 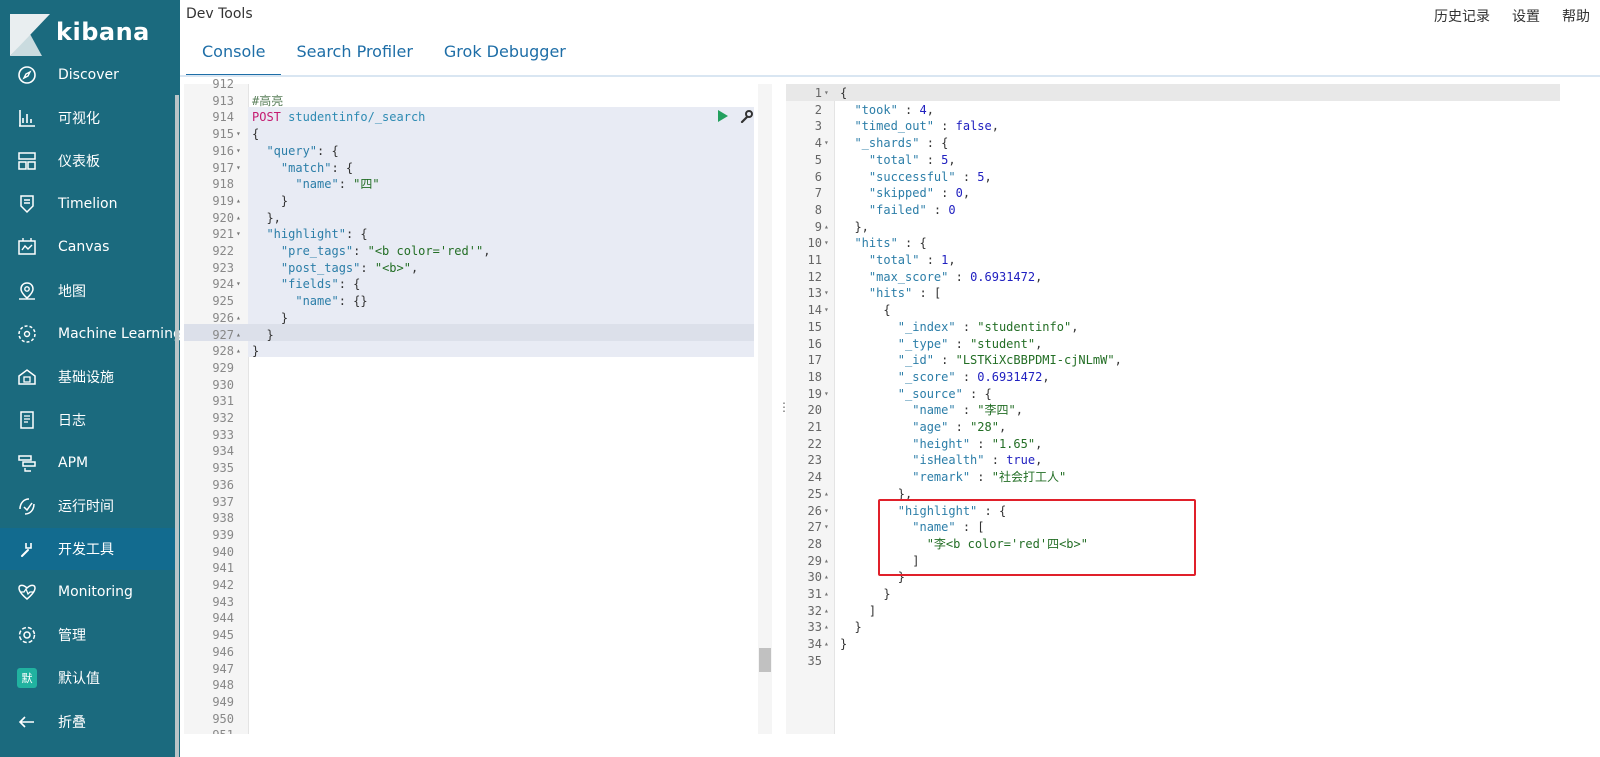 What do you see at coordinates (266, 218) in the screenshot?
I see `code-line: },` at bounding box center [266, 218].